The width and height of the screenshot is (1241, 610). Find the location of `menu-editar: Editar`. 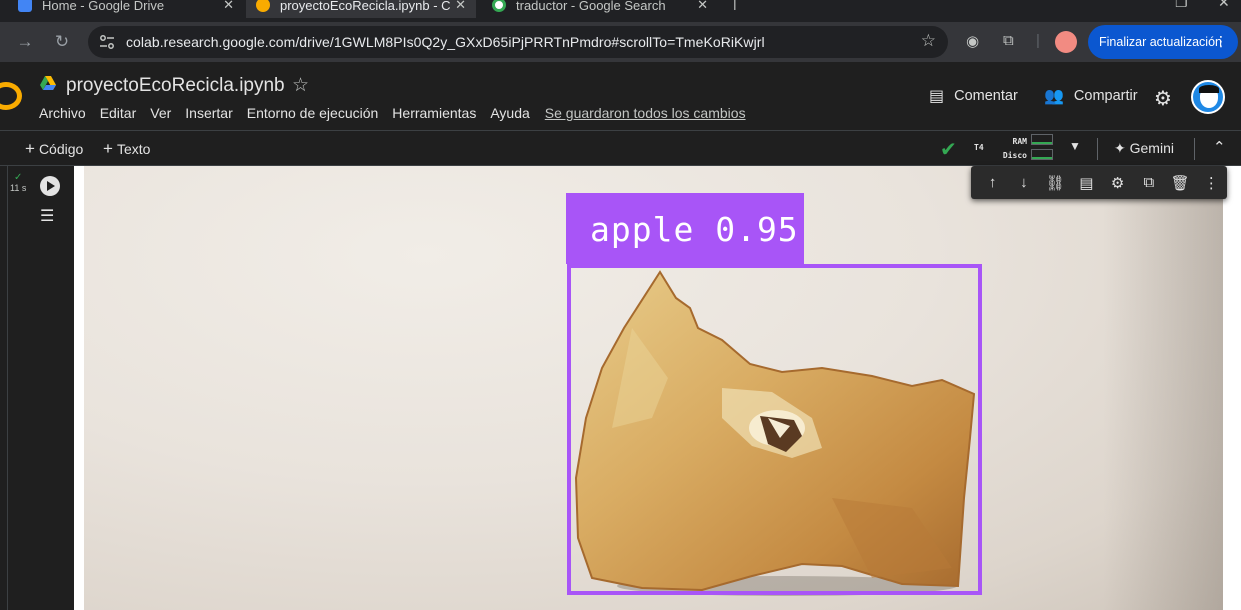

menu-editar: Editar is located at coordinates (118, 113).